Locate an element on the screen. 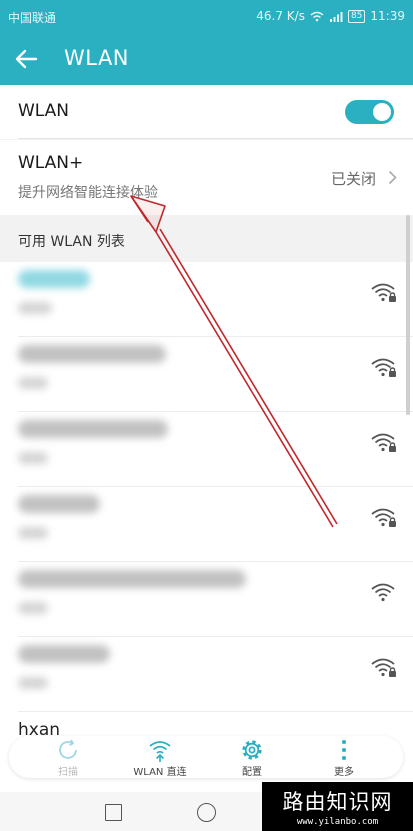 The image size is (413, 831). network-speed: 46.7 K/s is located at coordinates (280, 16).